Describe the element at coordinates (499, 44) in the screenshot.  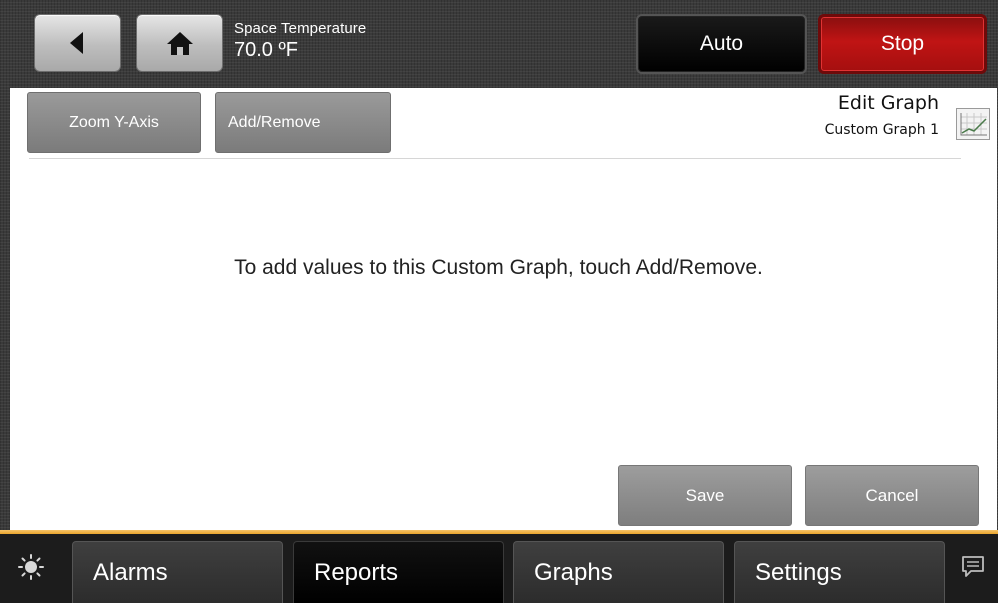
I see `header-bar: Space Temperature 70.0 ºF Auto Stop` at that location.